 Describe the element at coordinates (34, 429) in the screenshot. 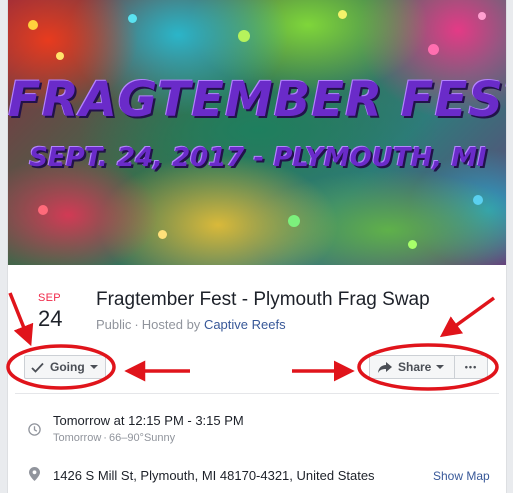

I see `clock-icon` at that location.